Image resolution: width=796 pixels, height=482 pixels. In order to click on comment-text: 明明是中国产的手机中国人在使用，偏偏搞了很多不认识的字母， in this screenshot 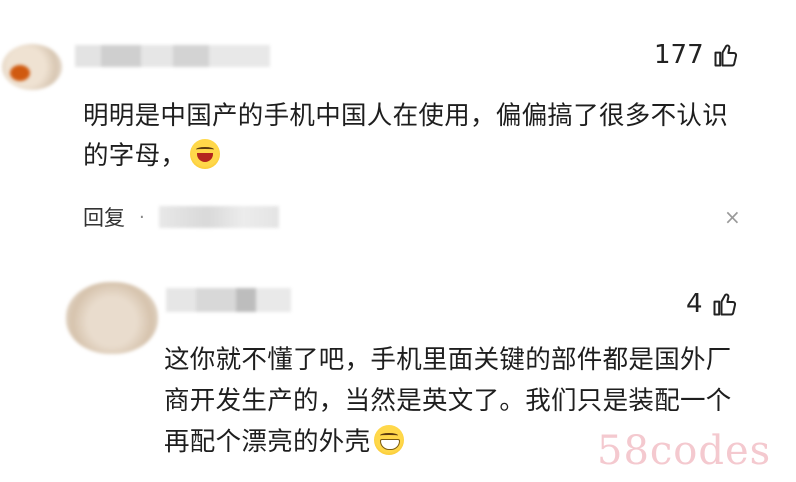, I will do `click(413, 136)`.